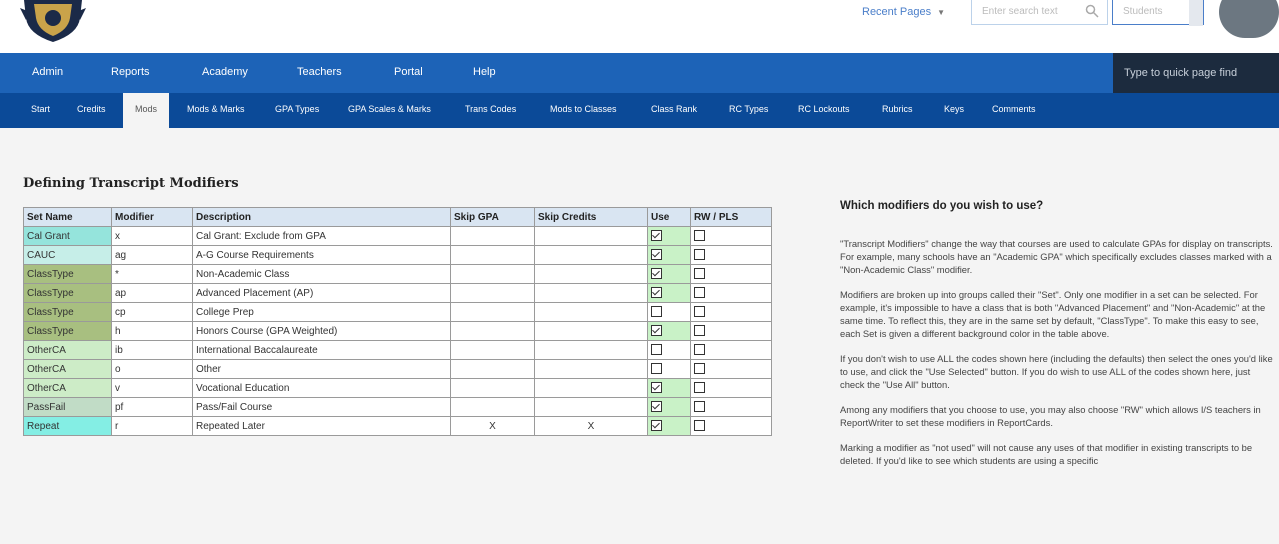  I want to click on subnav-class-rank: Class Rank, so click(674, 109).